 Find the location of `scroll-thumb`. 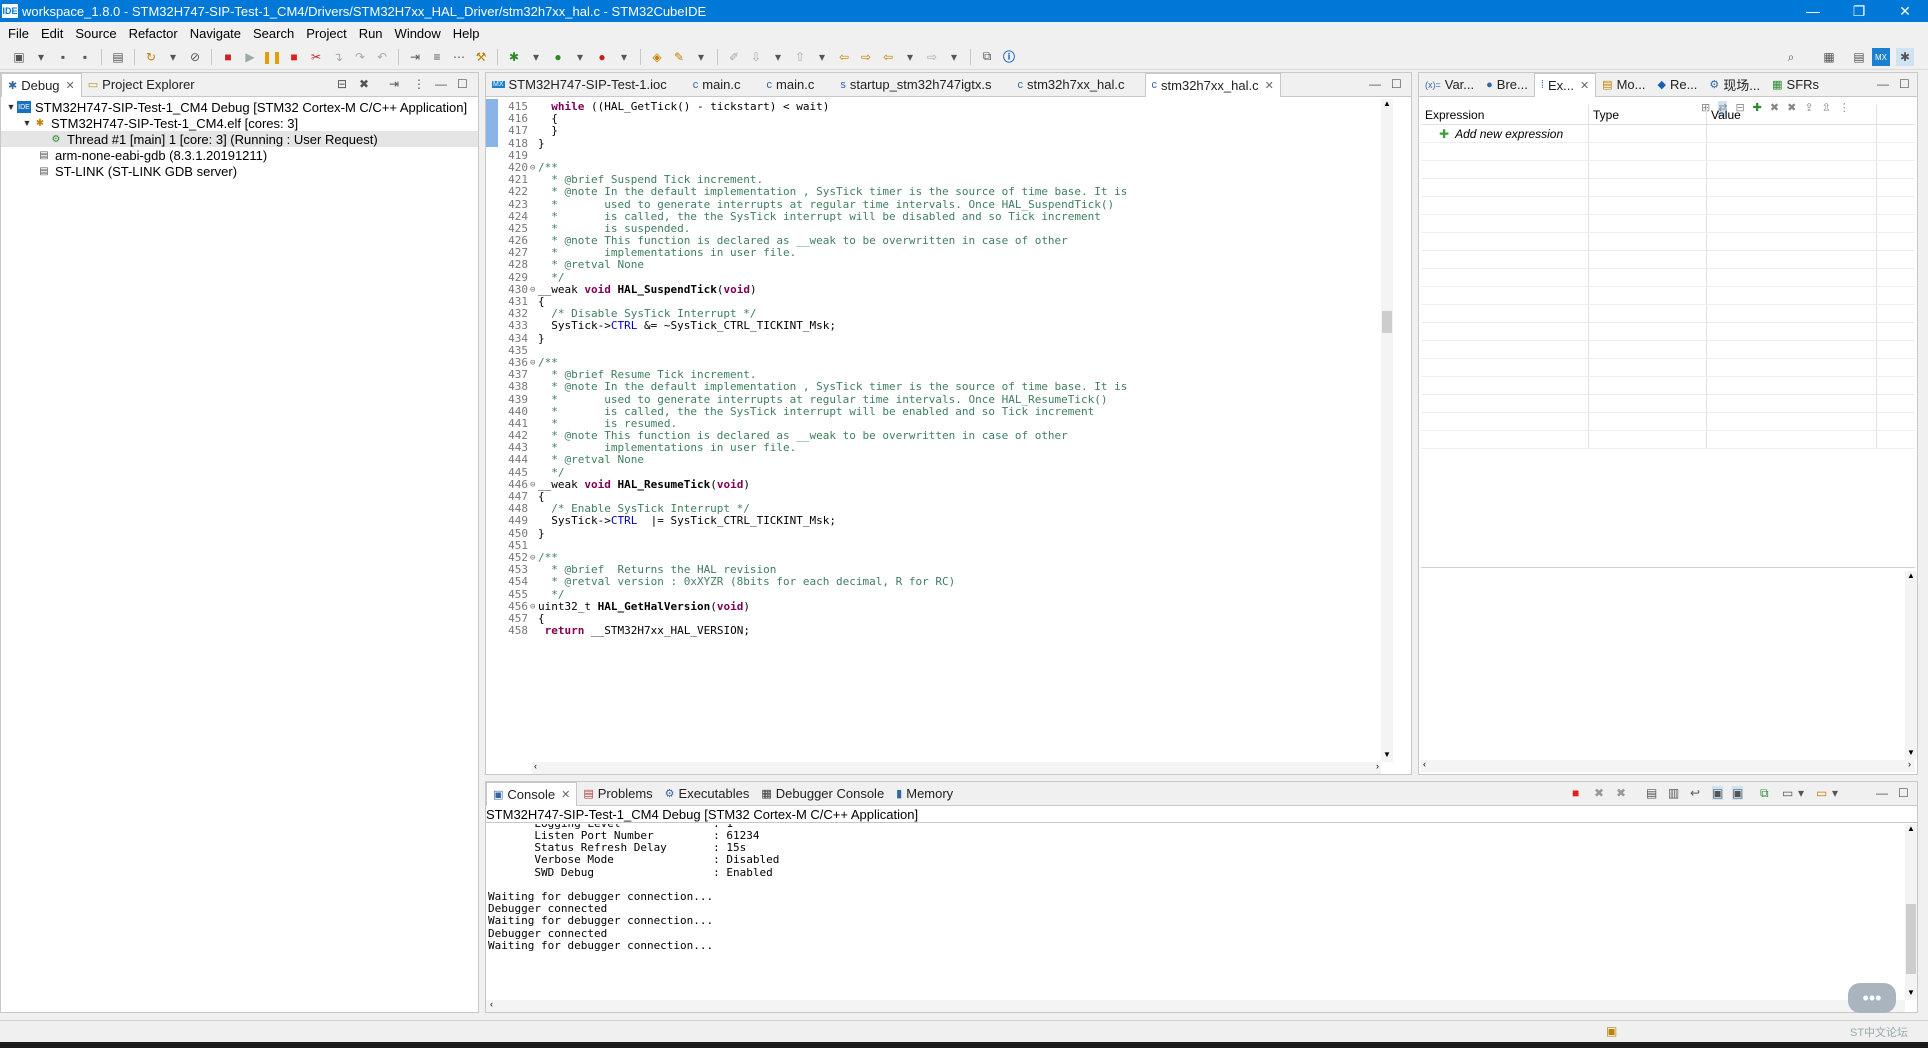

scroll-thumb is located at coordinates (1387, 322).